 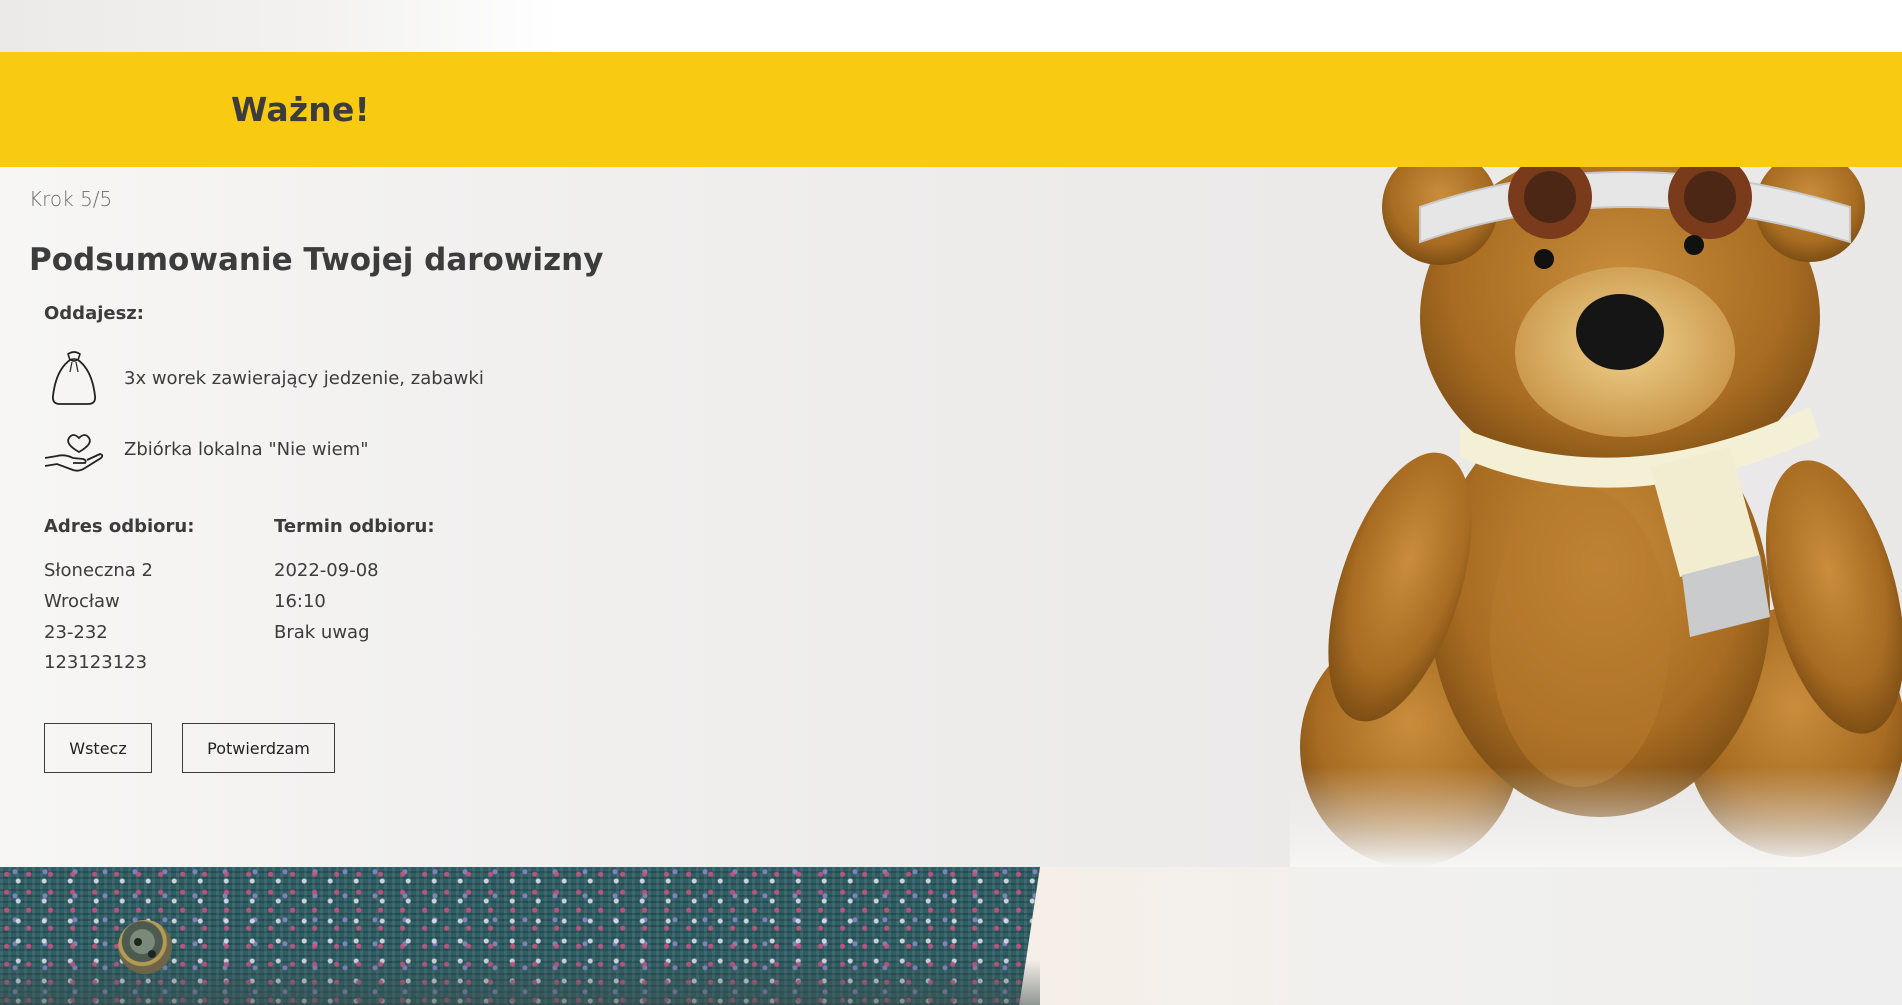 I want to click on pickup-notes: Brak uwag, so click(x=322, y=632).